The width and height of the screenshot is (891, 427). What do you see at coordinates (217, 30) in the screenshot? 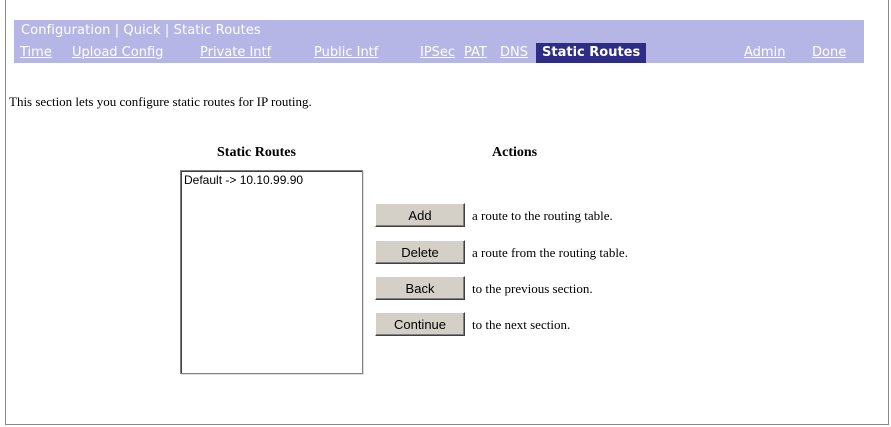
I see `breadcrumb-static-routes: Static Routes` at bounding box center [217, 30].